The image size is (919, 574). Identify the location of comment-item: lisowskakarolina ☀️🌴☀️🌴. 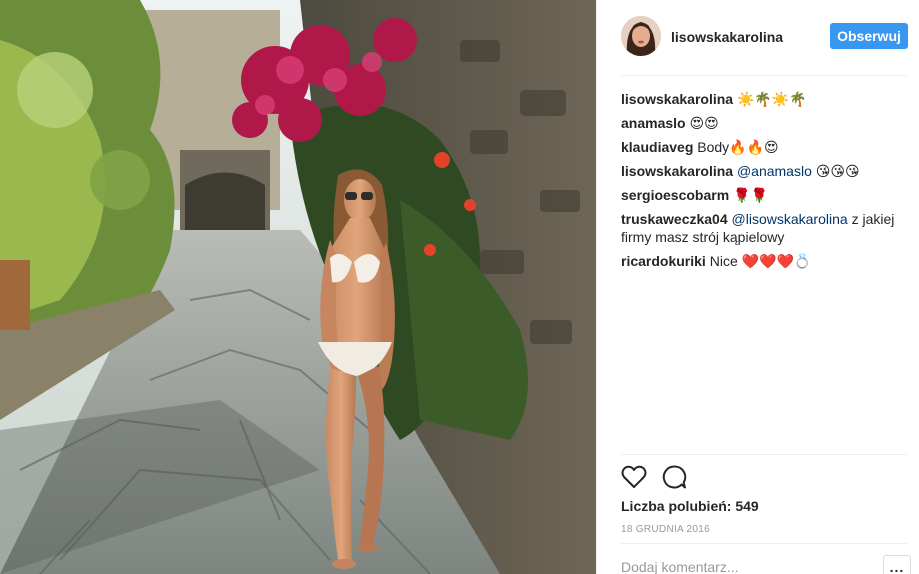
(763, 99).